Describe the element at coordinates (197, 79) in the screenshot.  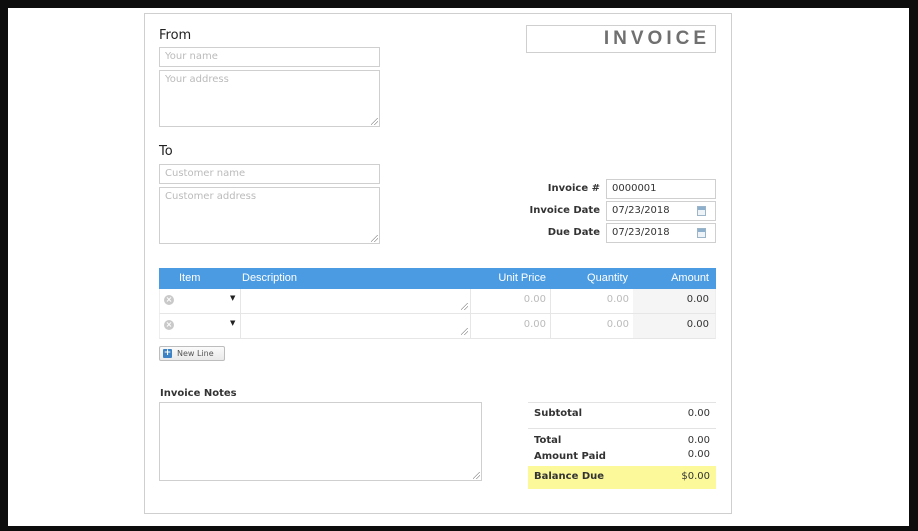
I see `from-address-placeholder: Your address` at that location.